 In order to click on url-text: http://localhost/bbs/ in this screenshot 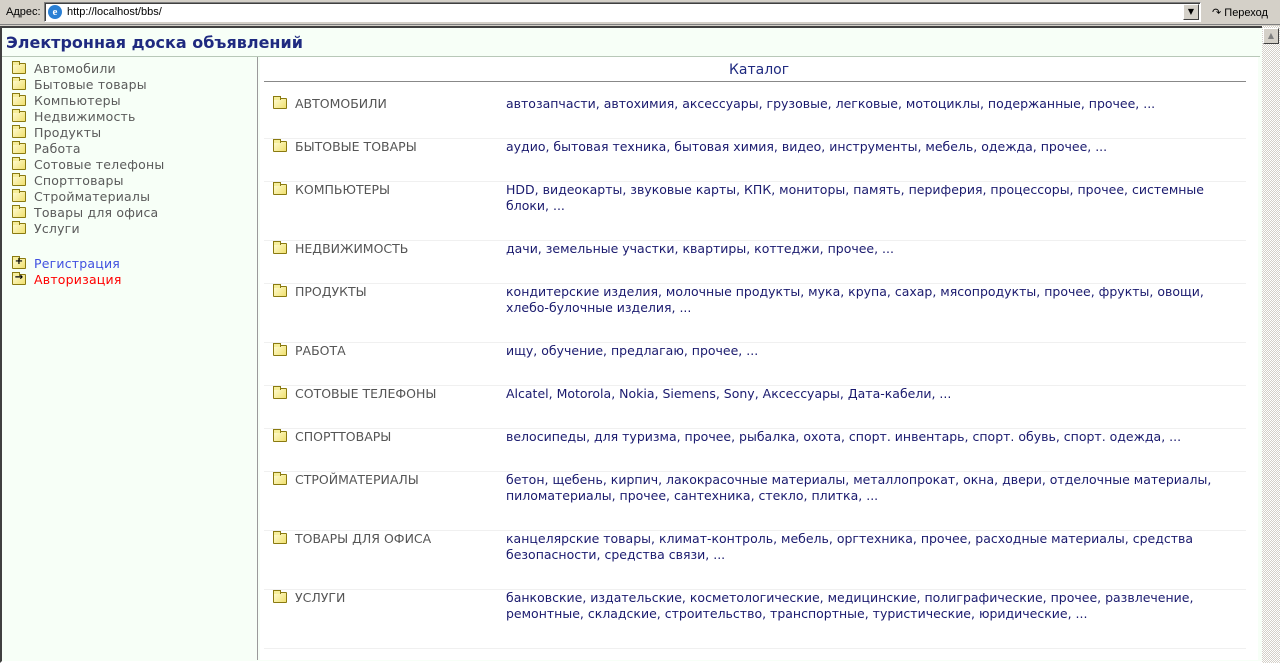, I will do `click(114, 12)`.